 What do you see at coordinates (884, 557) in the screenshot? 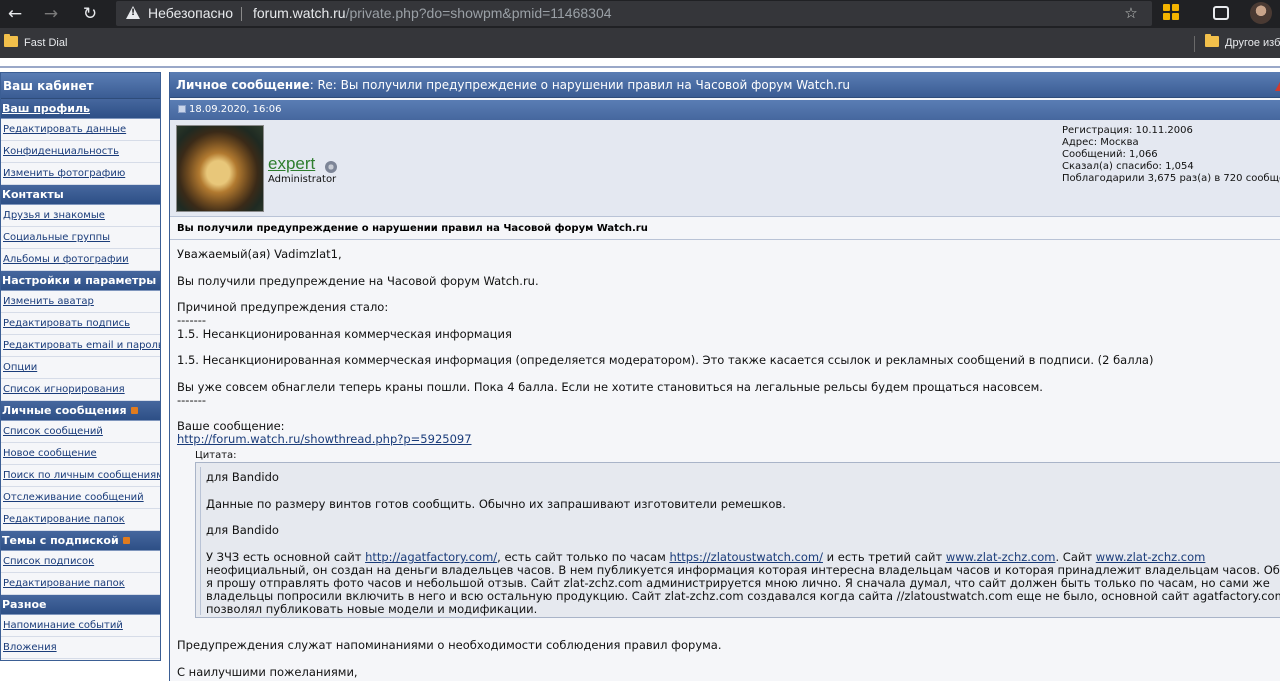
I see `quote-text: и есть третий сайт` at bounding box center [884, 557].